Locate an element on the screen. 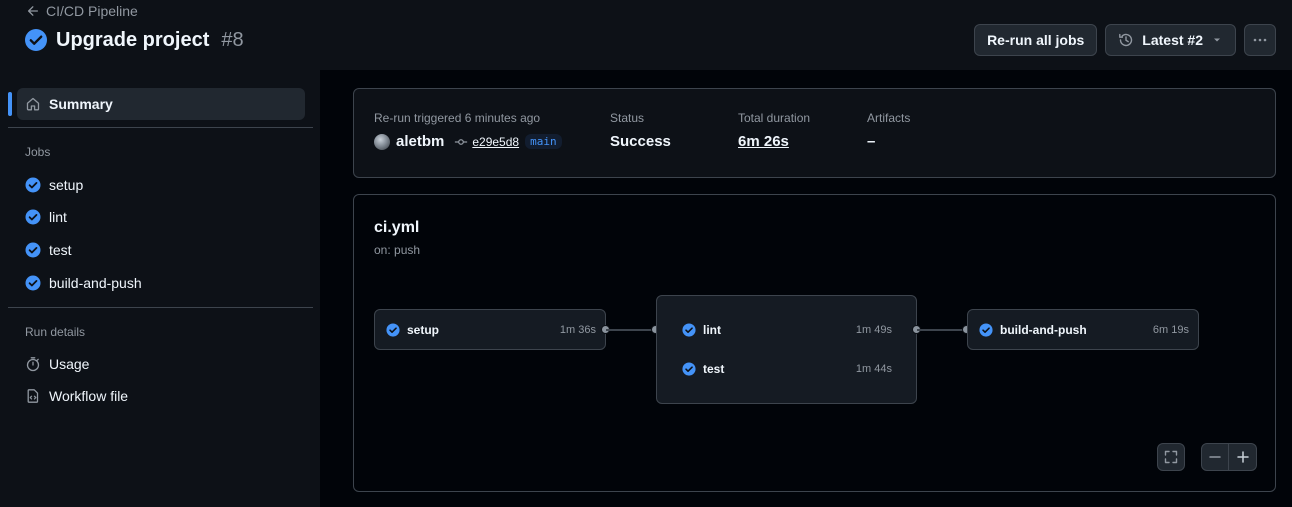 This screenshot has height=507, width=1292. branch-badge: main is located at coordinates (543, 141).